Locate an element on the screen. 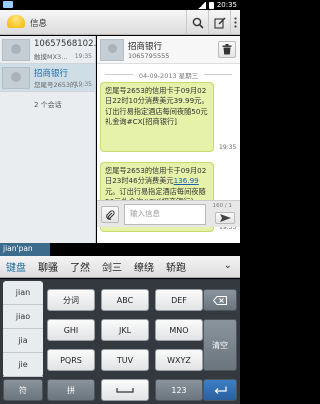  overflow-menu-button is located at coordinates (235, 22).